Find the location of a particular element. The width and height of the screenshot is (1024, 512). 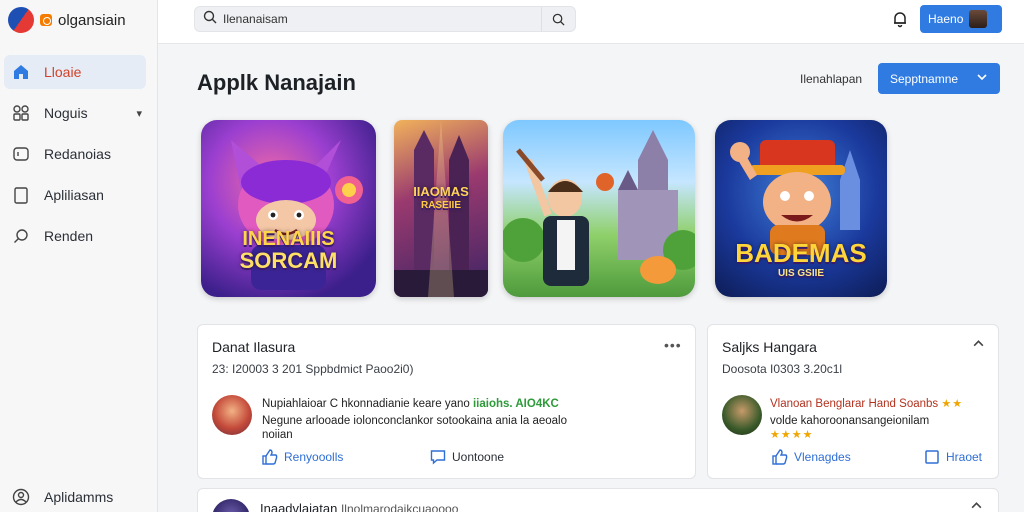

game-title-line1: IIAOMAS is located at coordinates (441, 191).